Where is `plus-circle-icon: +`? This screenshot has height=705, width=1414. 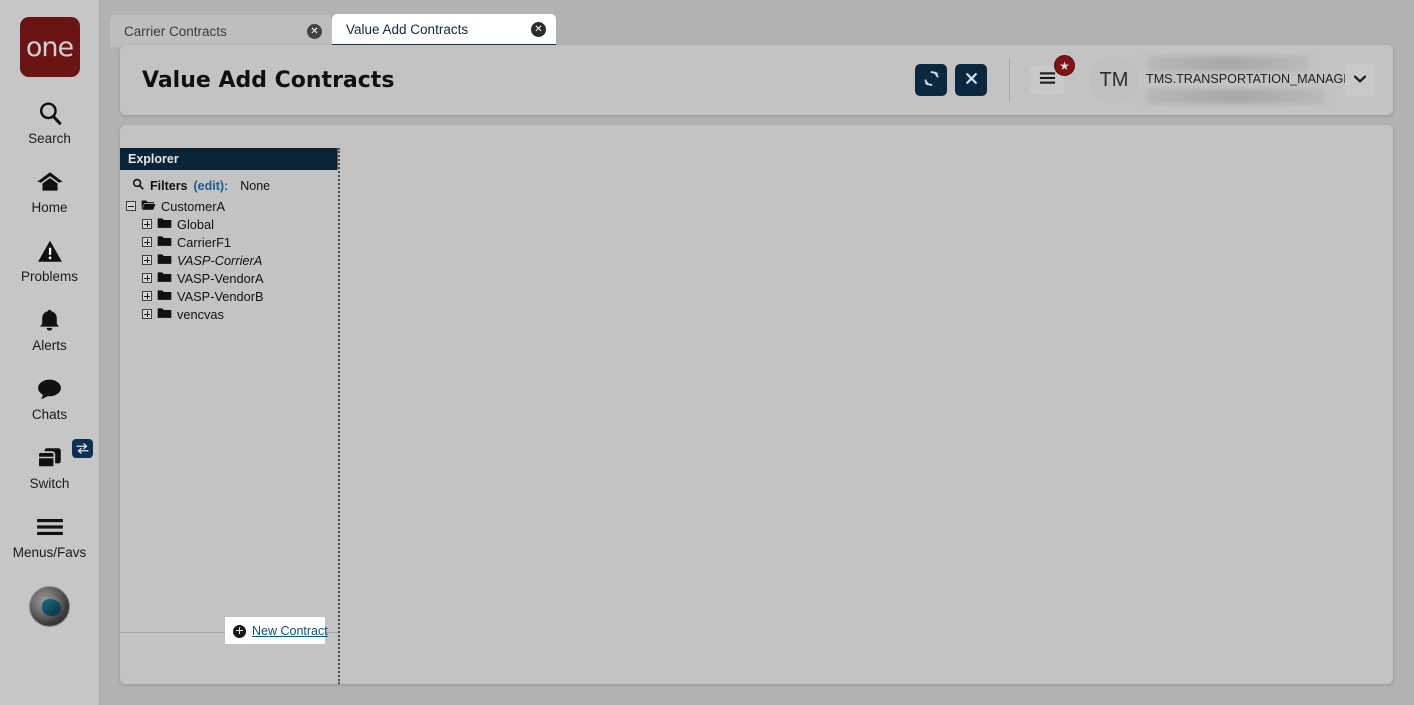
plus-circle-icon: + is located at coordinates (239, 630).